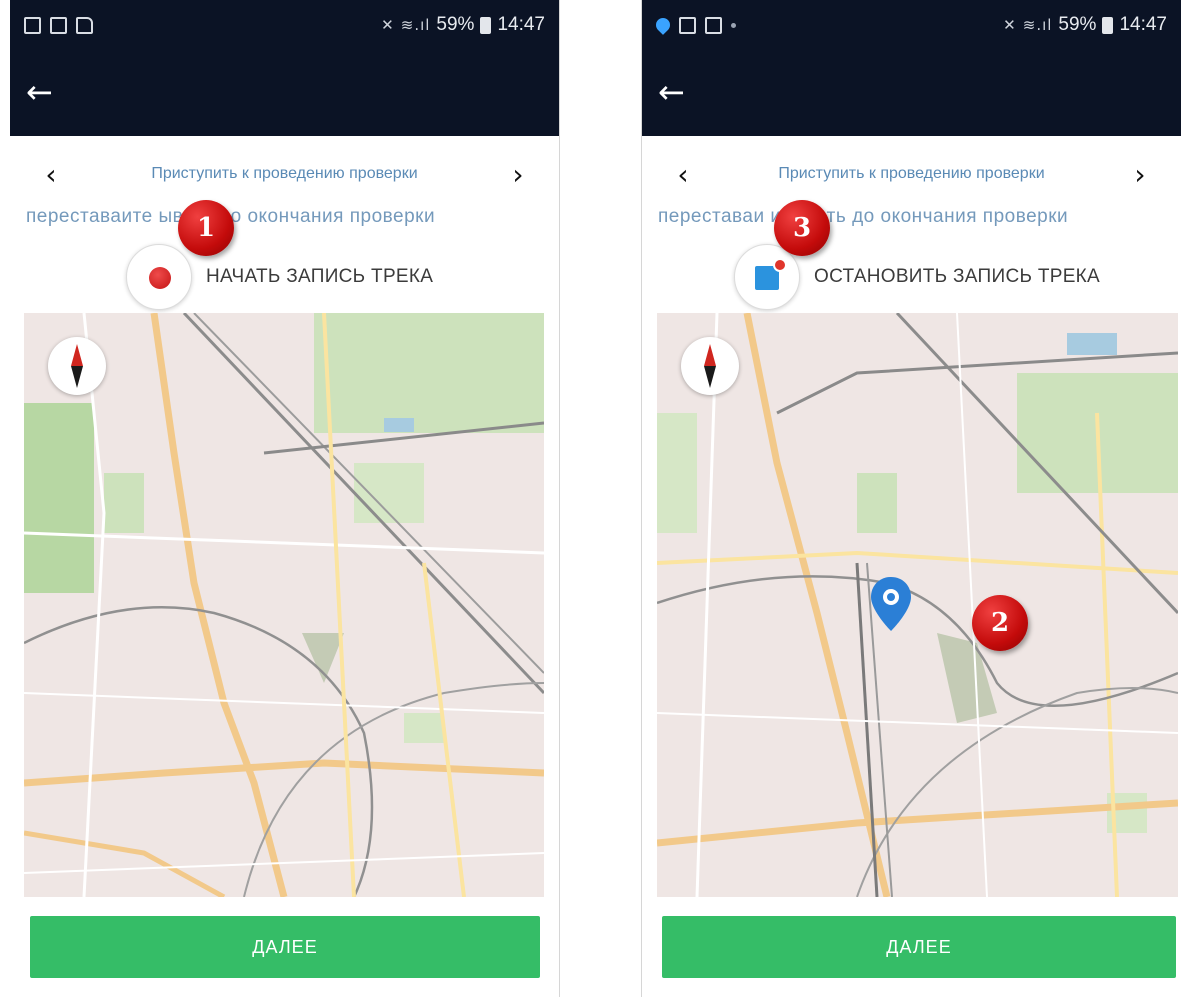 The width and height of the screenshot is (1181, 997). I want to click on scrolling-instruction: переставаи исывать до окончания проверки, so click(863, 216).